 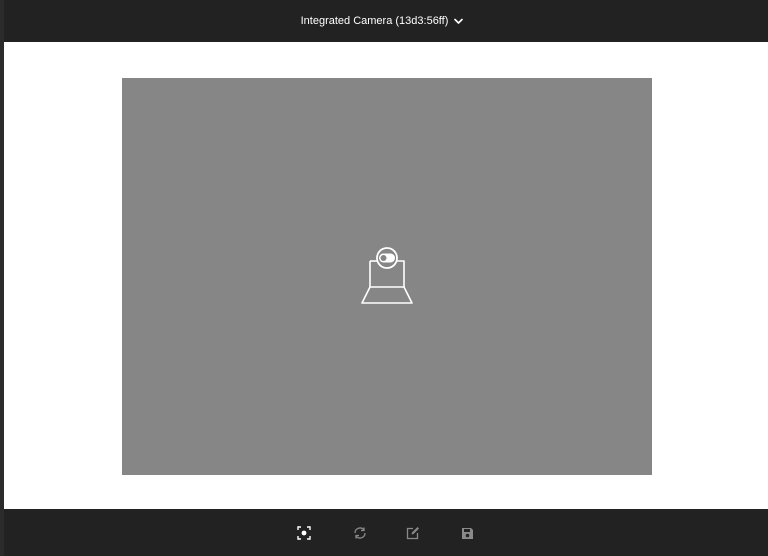 I want to click on camera-header-bar: Integrated Camera (13d3:56ff), so click(x=386, y=21).